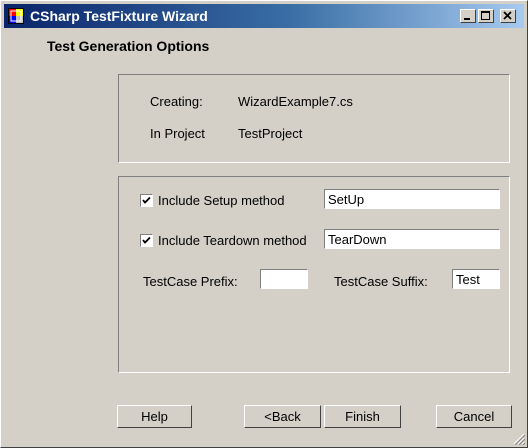  Describe the element at coordinates (381, 281) in the screenshot. I see `suffix-label: TestCase Suffix:` at that location.